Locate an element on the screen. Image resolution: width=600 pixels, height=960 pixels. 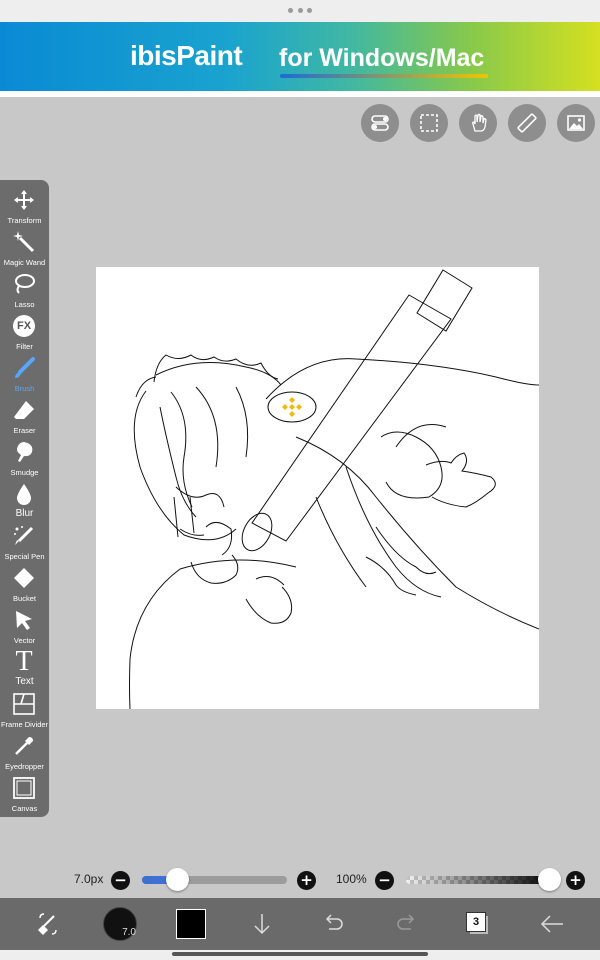
tool-label: Blur is located at coordinates (24, 513).